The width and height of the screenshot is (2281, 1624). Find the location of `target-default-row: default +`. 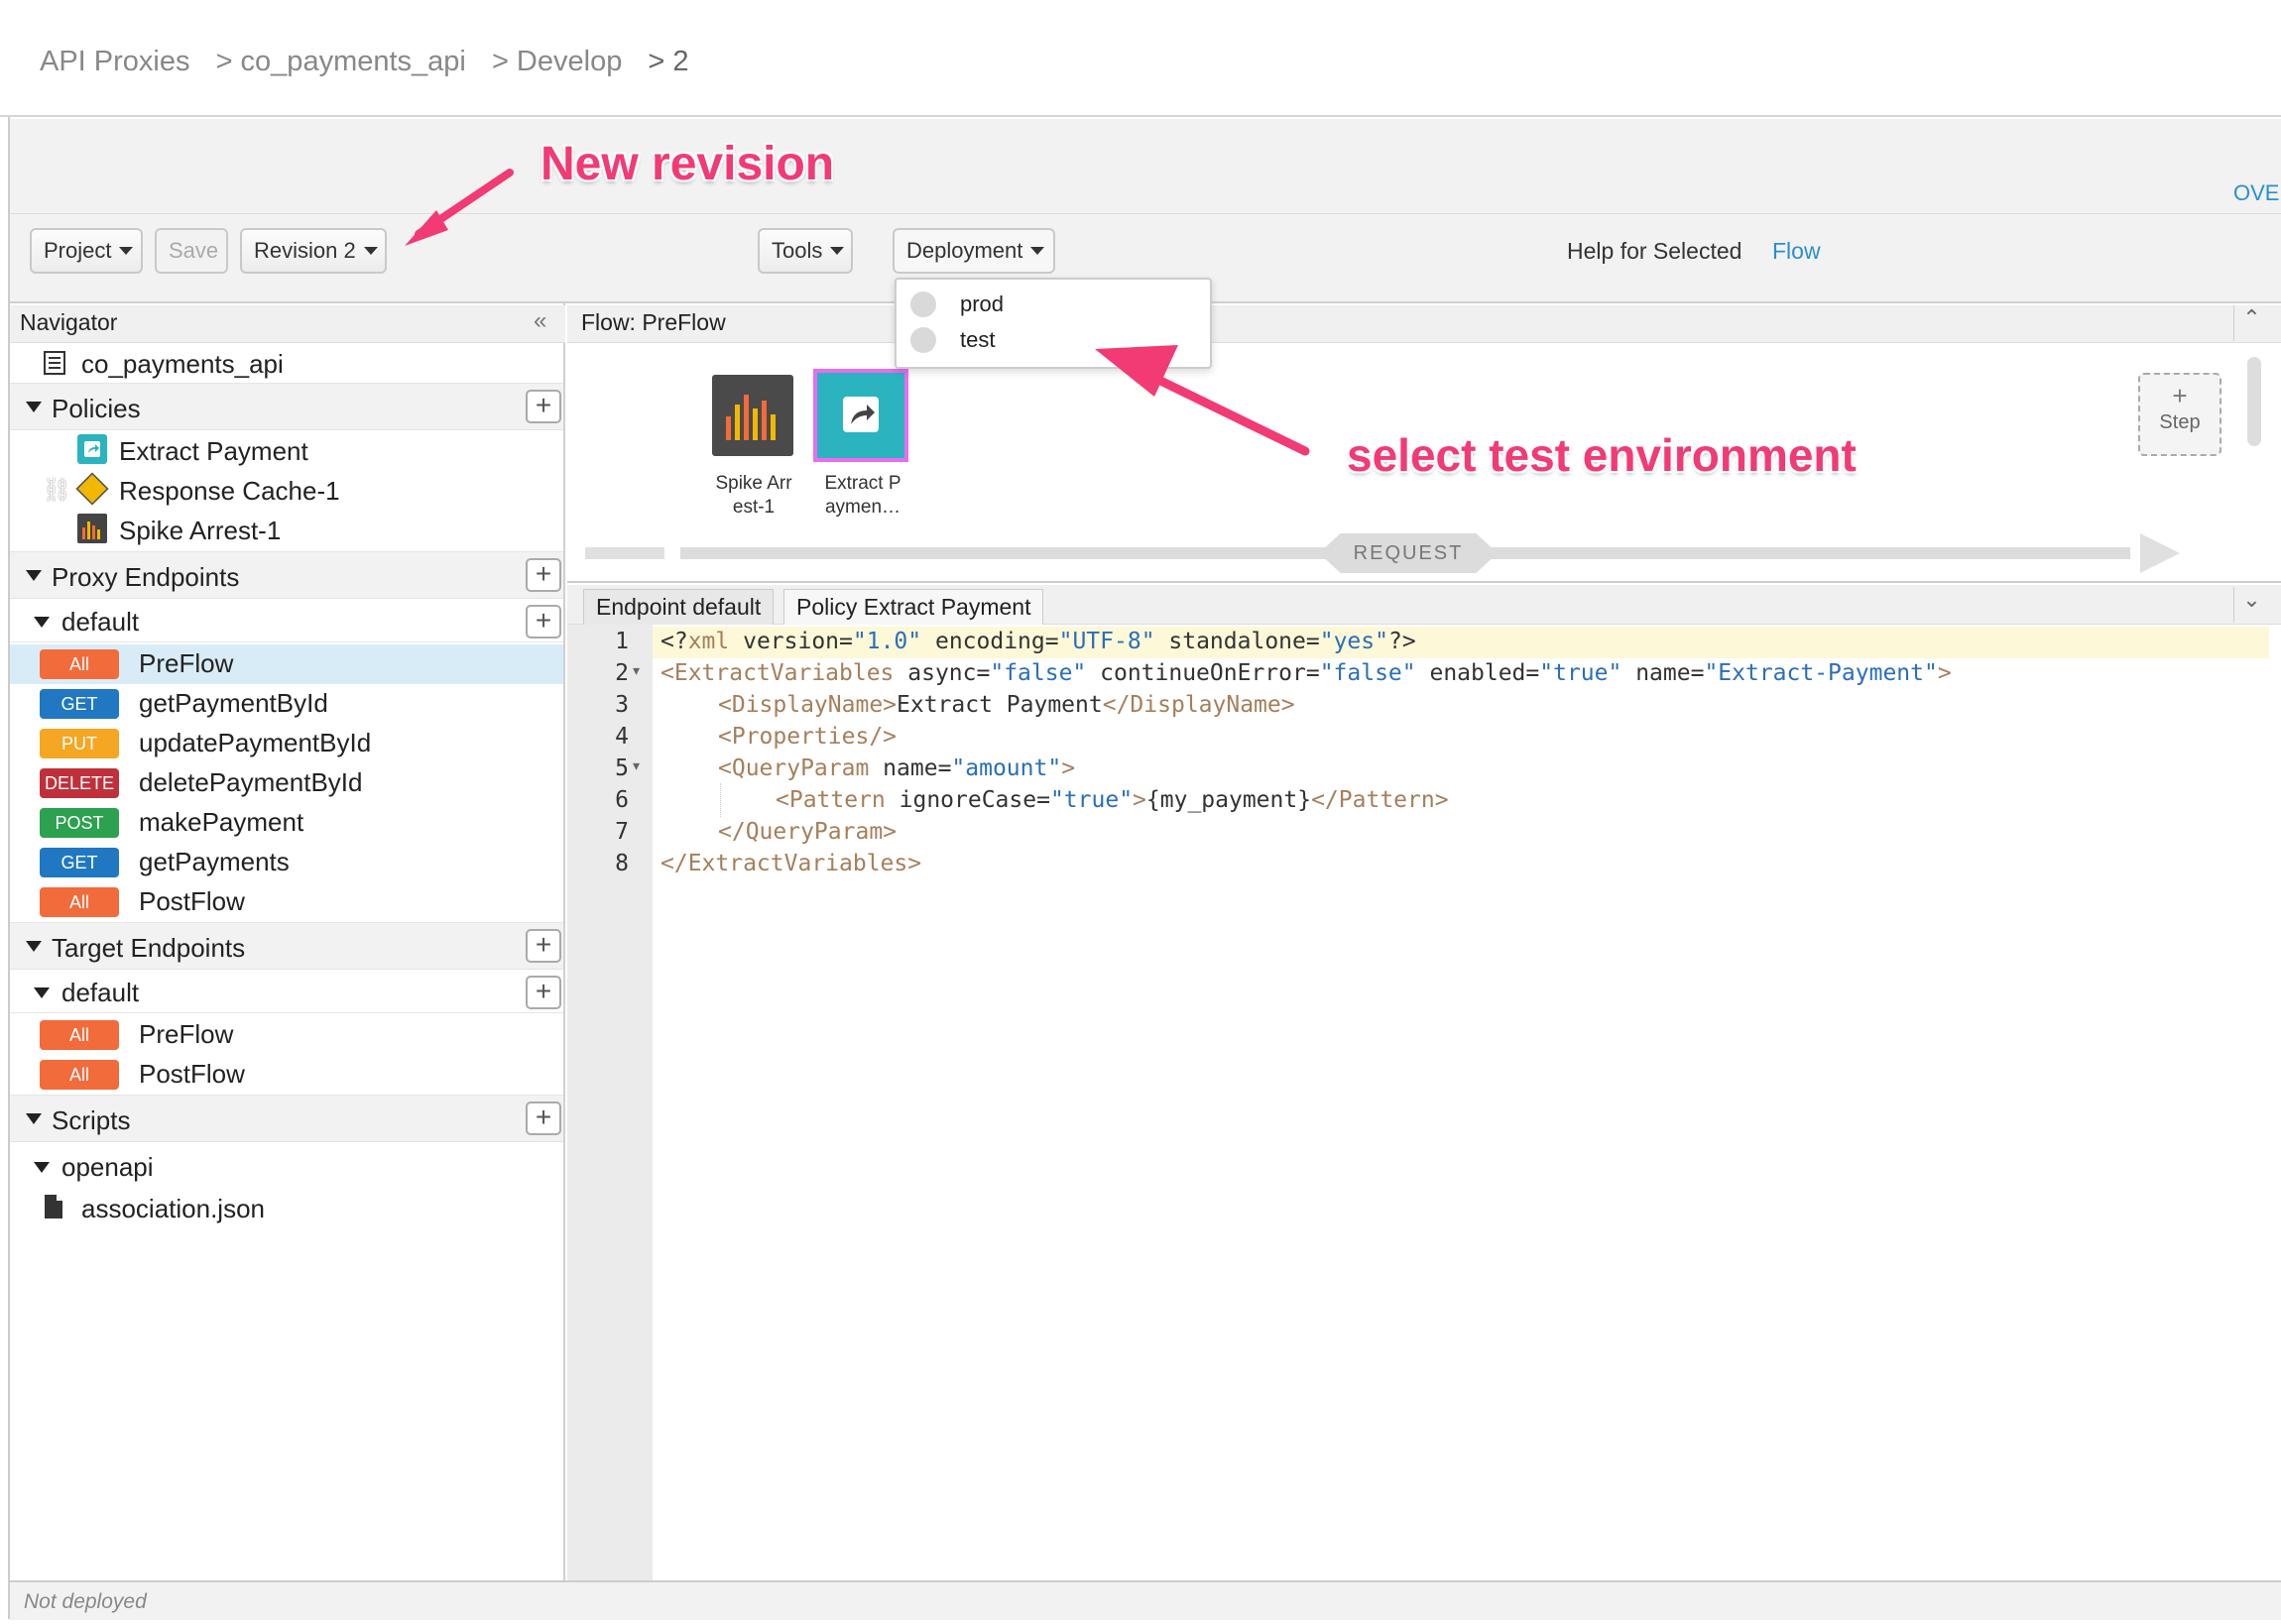

target-default-row: default + is located at coordinates (286, 992).